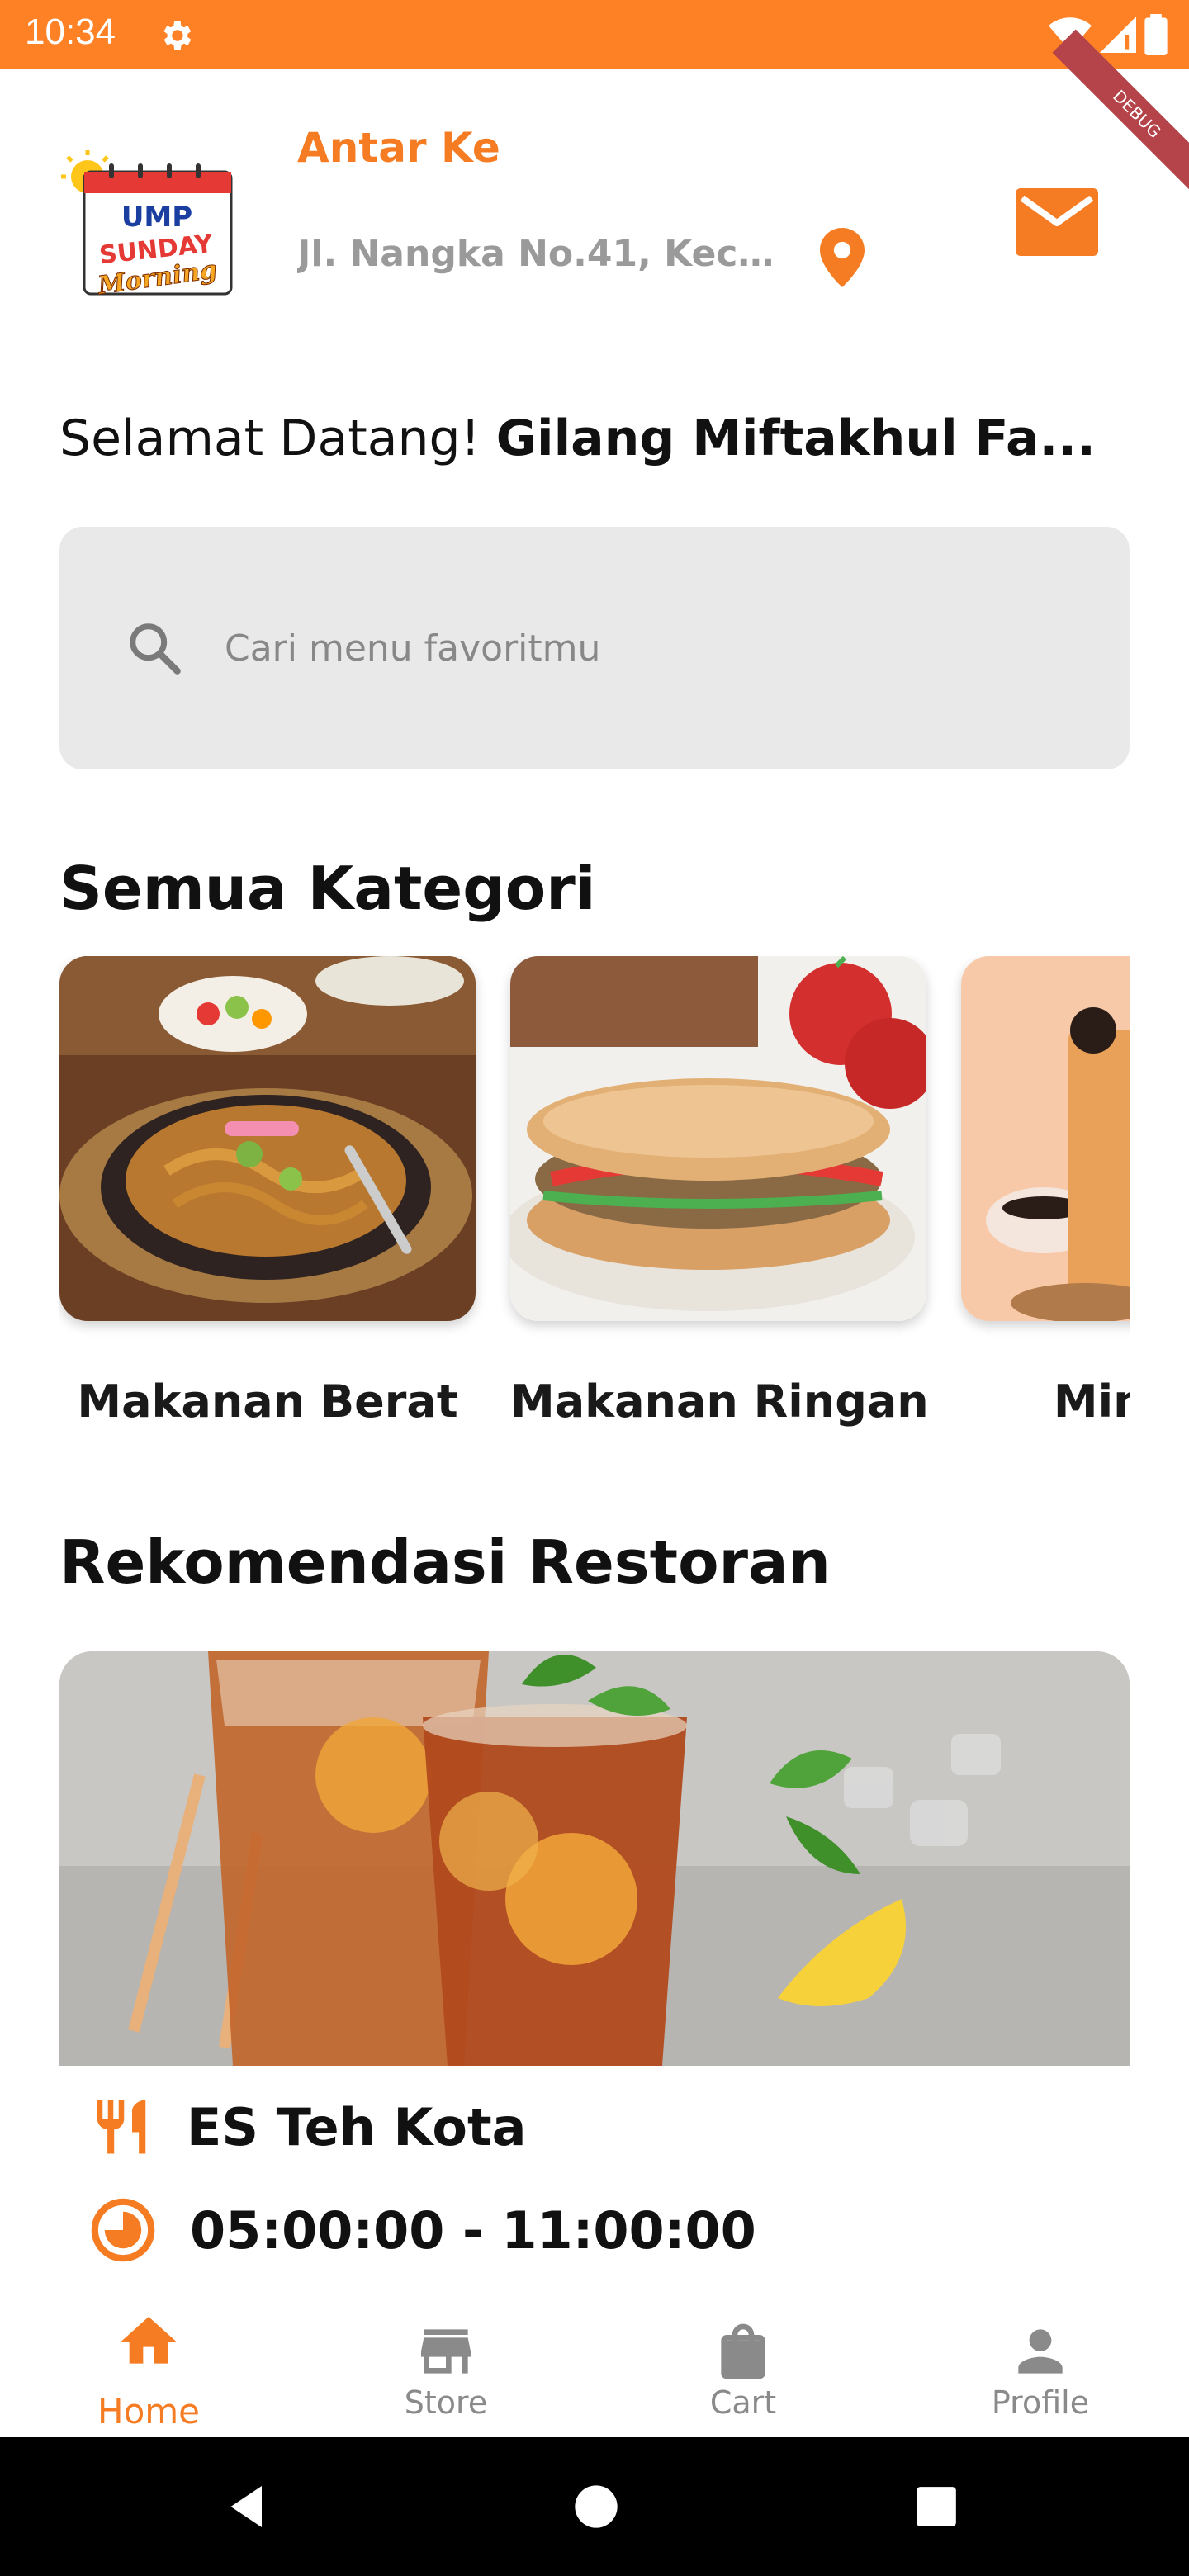  What do you see at coordinates (327, 888) in the screenshot?
I see `categories-title: Semua Kategori` at bounding box center [327, 888].